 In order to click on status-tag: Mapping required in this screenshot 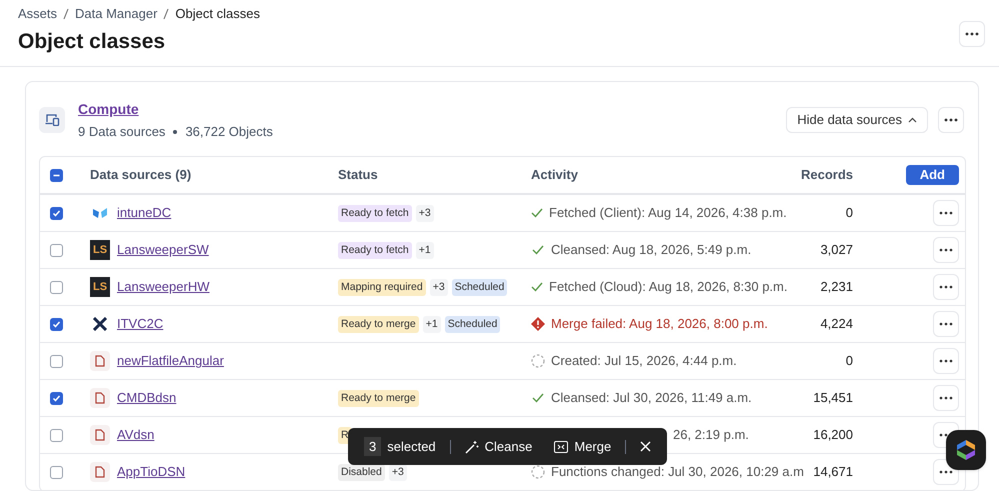, I will do `click(382, 287)`.